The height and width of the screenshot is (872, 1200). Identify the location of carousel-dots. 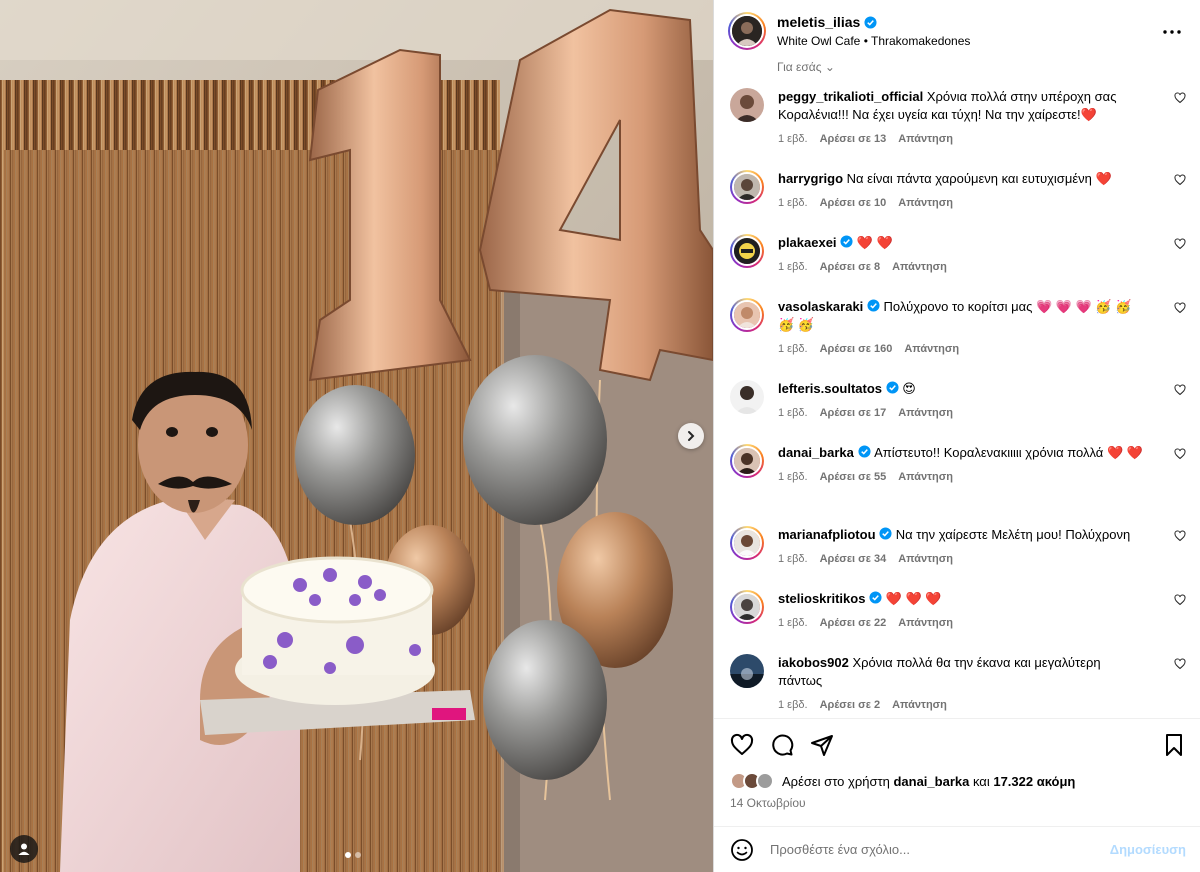
(353, 855).